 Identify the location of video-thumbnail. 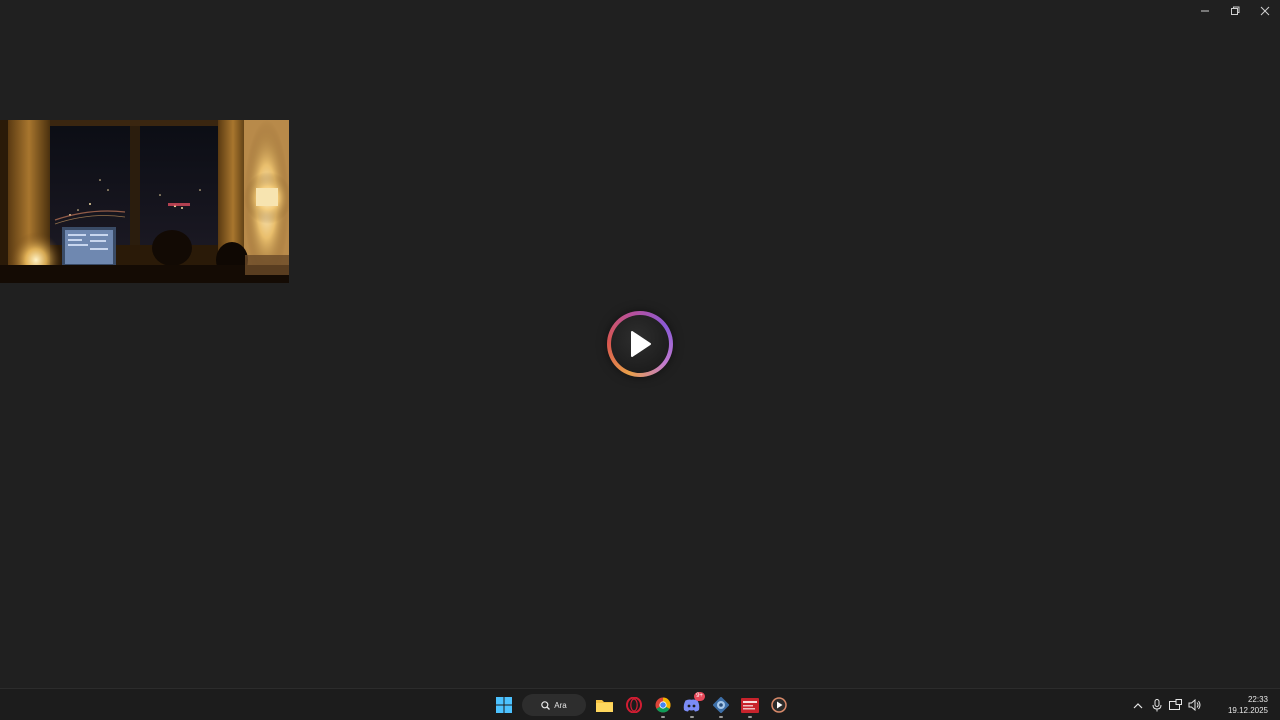
(144, 201).